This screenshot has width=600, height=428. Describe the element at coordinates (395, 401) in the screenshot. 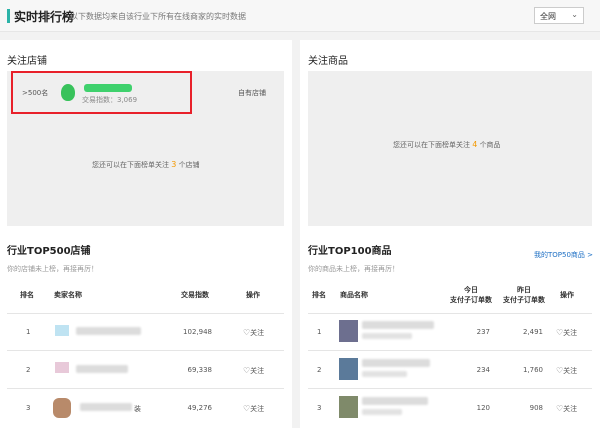

I see `product-row-3-name-redacted` at that location.